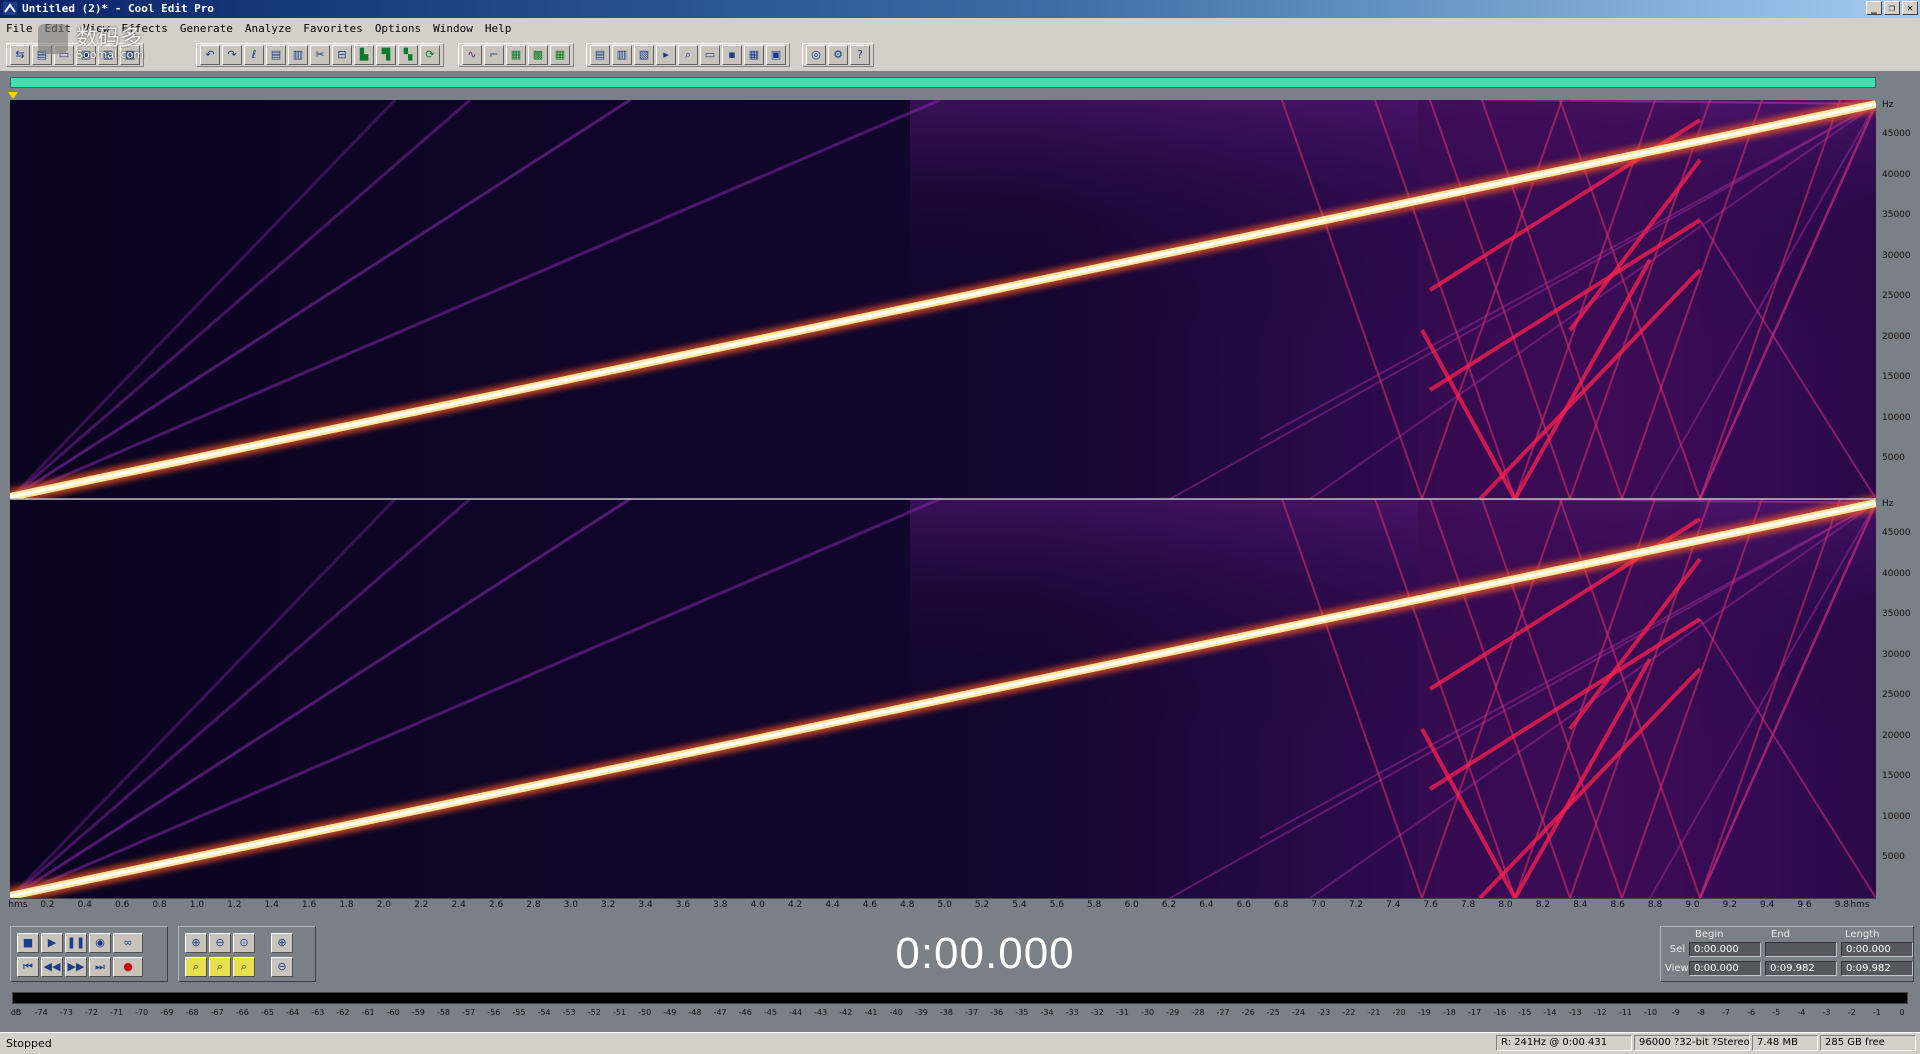  What do you see at coordinates (86, 55) in the screenshot?
I see `save-icon: ▣` at bounding box center [86, 55].